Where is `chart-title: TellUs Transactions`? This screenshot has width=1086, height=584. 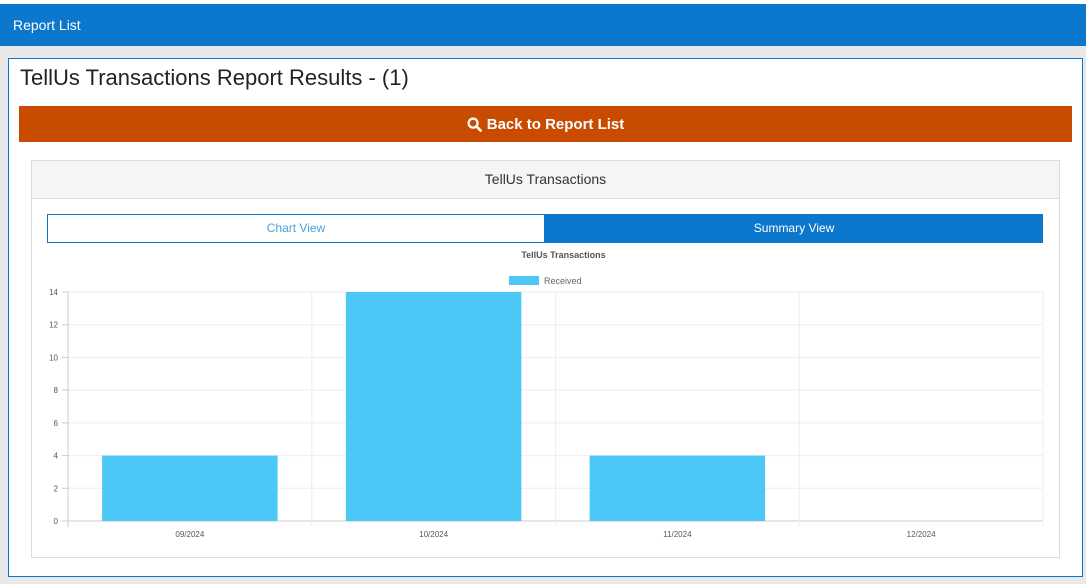 chart-title: TellUs Transactions is located at coordinates (563, 255).